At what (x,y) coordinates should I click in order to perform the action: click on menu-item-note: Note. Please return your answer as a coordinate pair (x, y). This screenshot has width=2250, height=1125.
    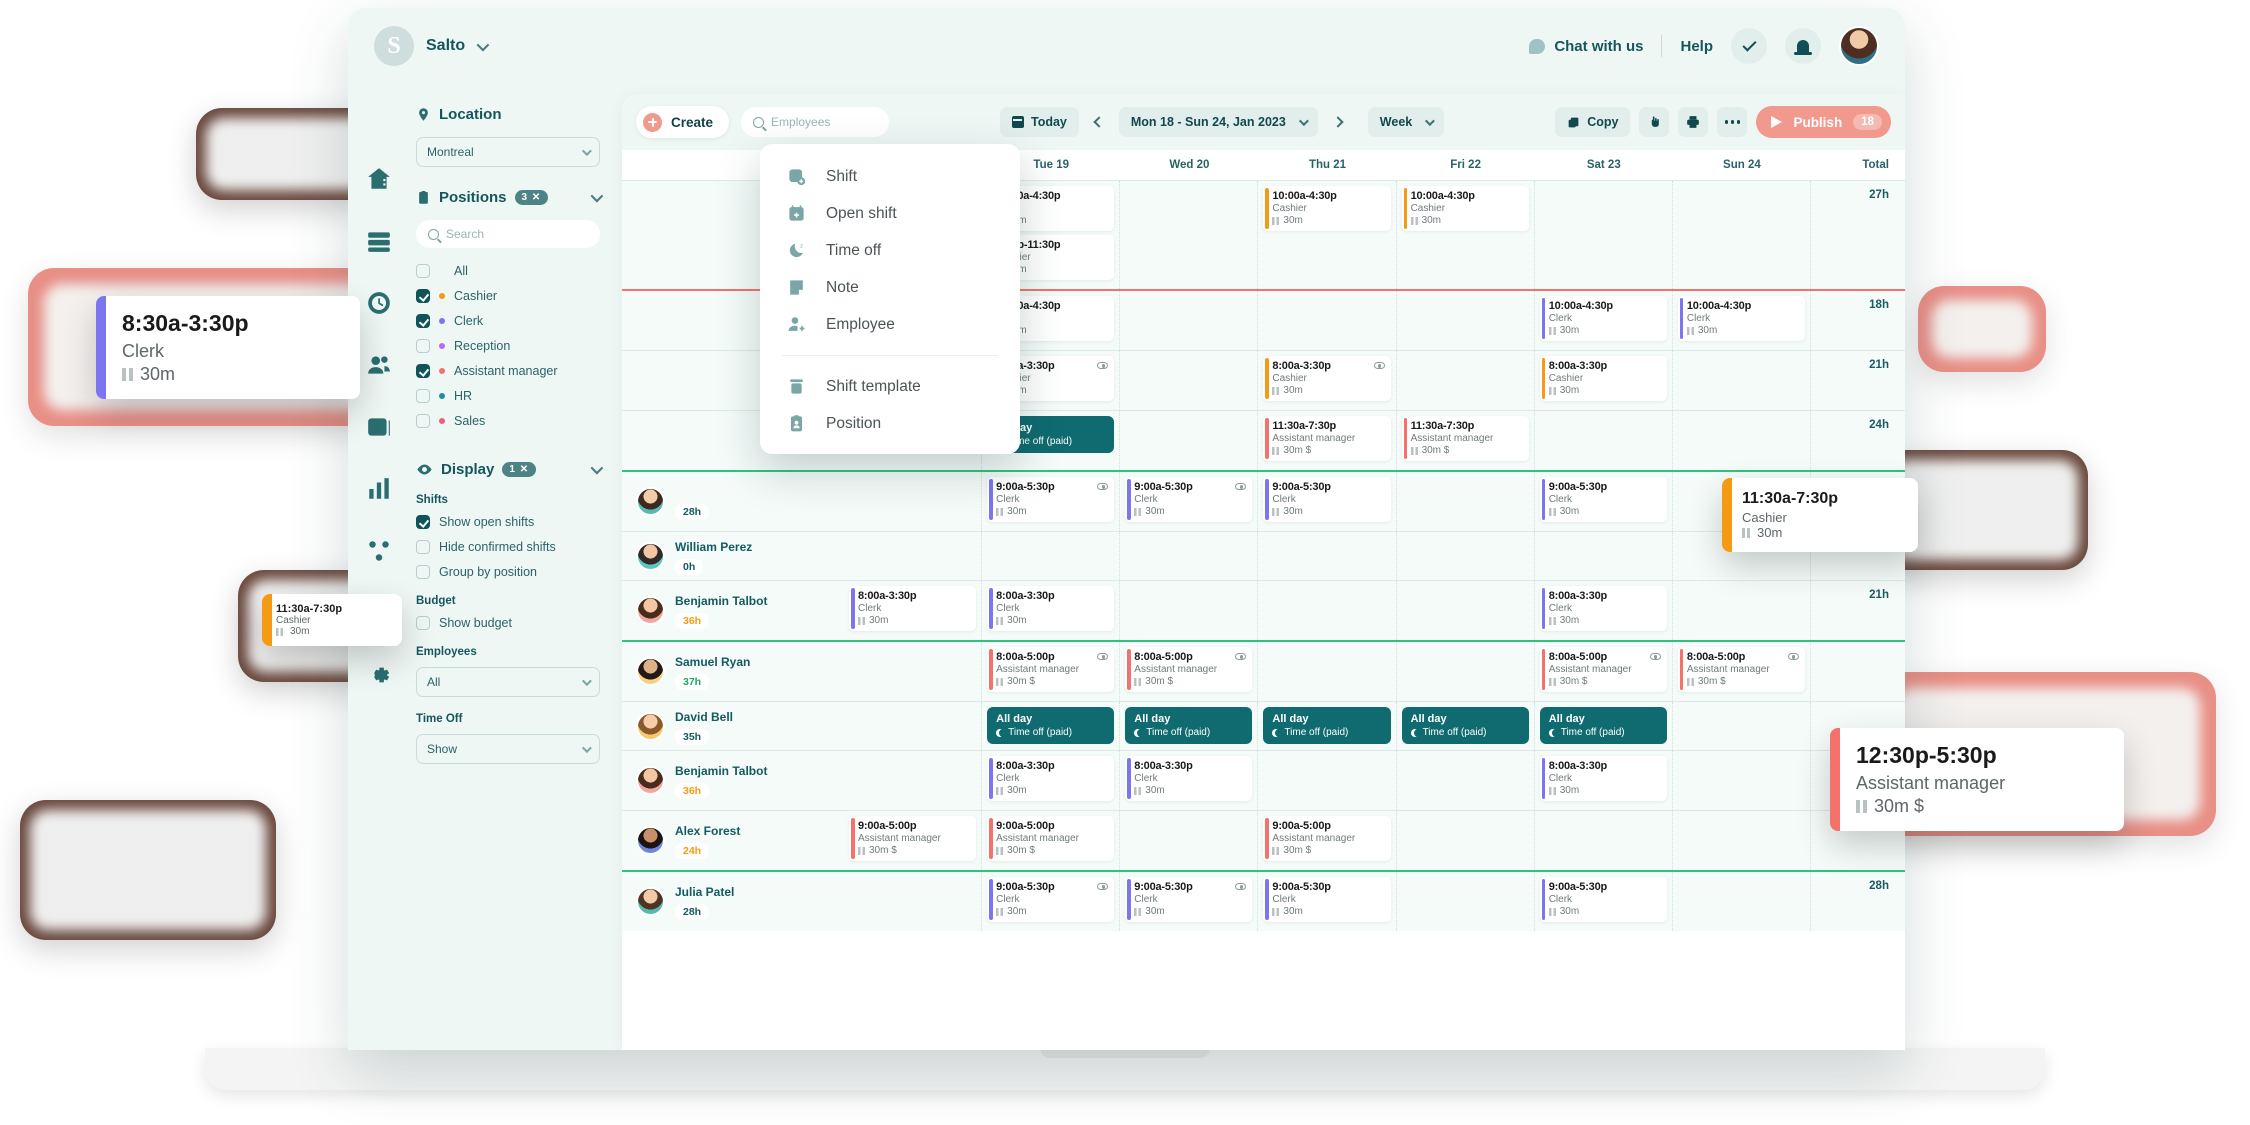
    Looking at the image, I should click on (890, 287).